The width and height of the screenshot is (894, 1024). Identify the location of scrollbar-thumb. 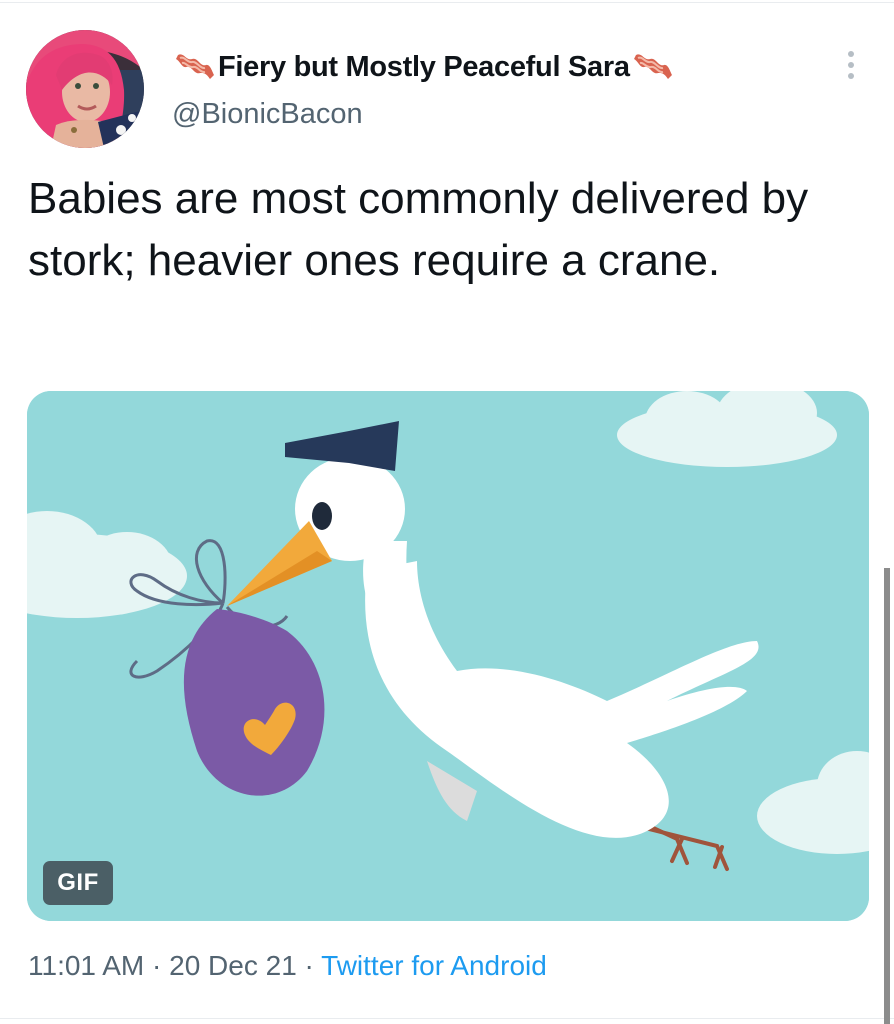
(887, 796).